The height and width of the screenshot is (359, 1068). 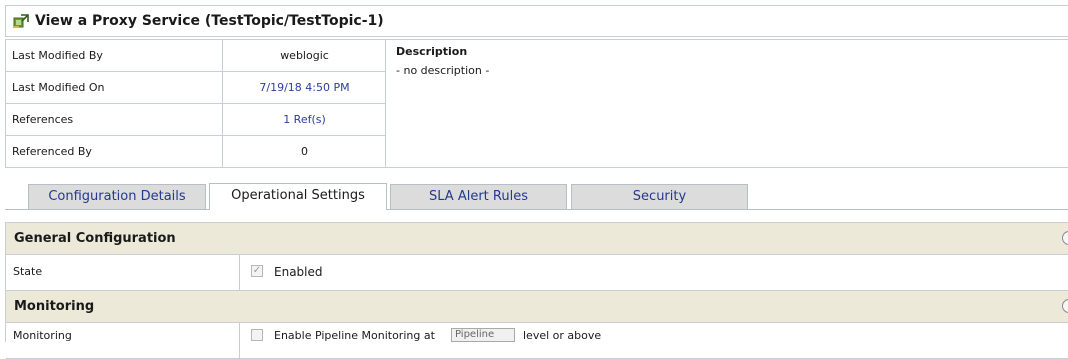 What do you see at coordinates (196, 56) in the screenshot?
I see `summary-row-last-modified-by: Last Modified By weblogic` at bounding box center [196, 56].